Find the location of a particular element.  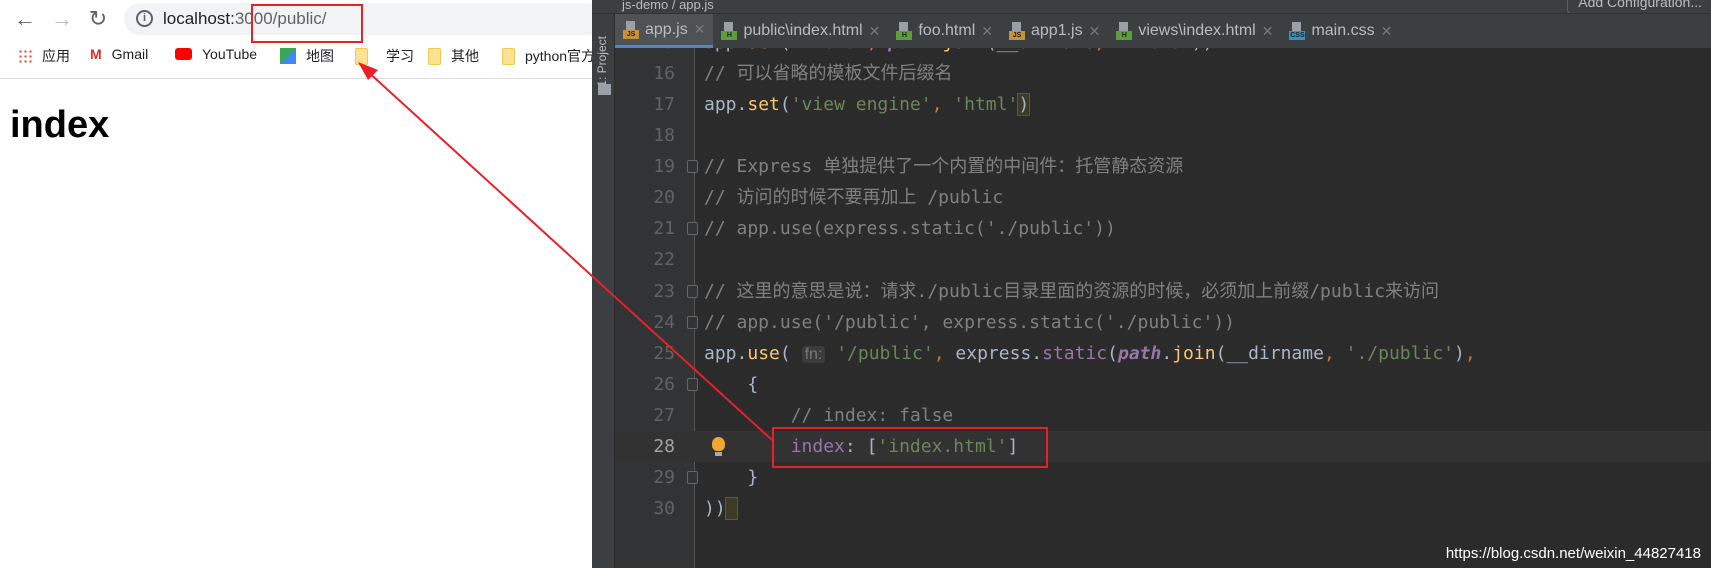

code-token: // 可以省略的模板文件后缀名 is located at coordinates (828, 74).